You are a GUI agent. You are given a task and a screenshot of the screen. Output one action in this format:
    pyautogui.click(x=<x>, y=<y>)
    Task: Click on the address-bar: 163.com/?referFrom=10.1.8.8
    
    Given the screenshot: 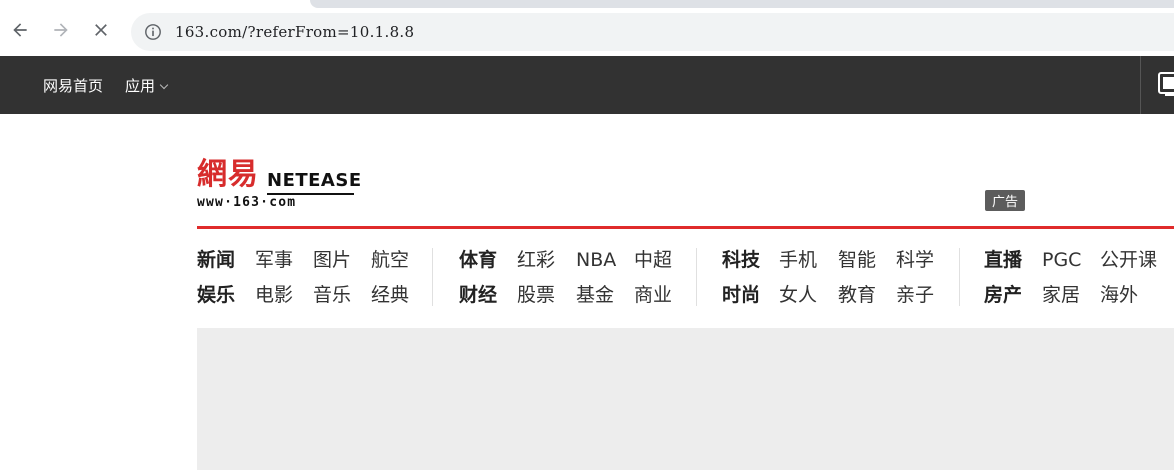 What is the action you would take?
    pyautogui.click(x=652, y=32)
    